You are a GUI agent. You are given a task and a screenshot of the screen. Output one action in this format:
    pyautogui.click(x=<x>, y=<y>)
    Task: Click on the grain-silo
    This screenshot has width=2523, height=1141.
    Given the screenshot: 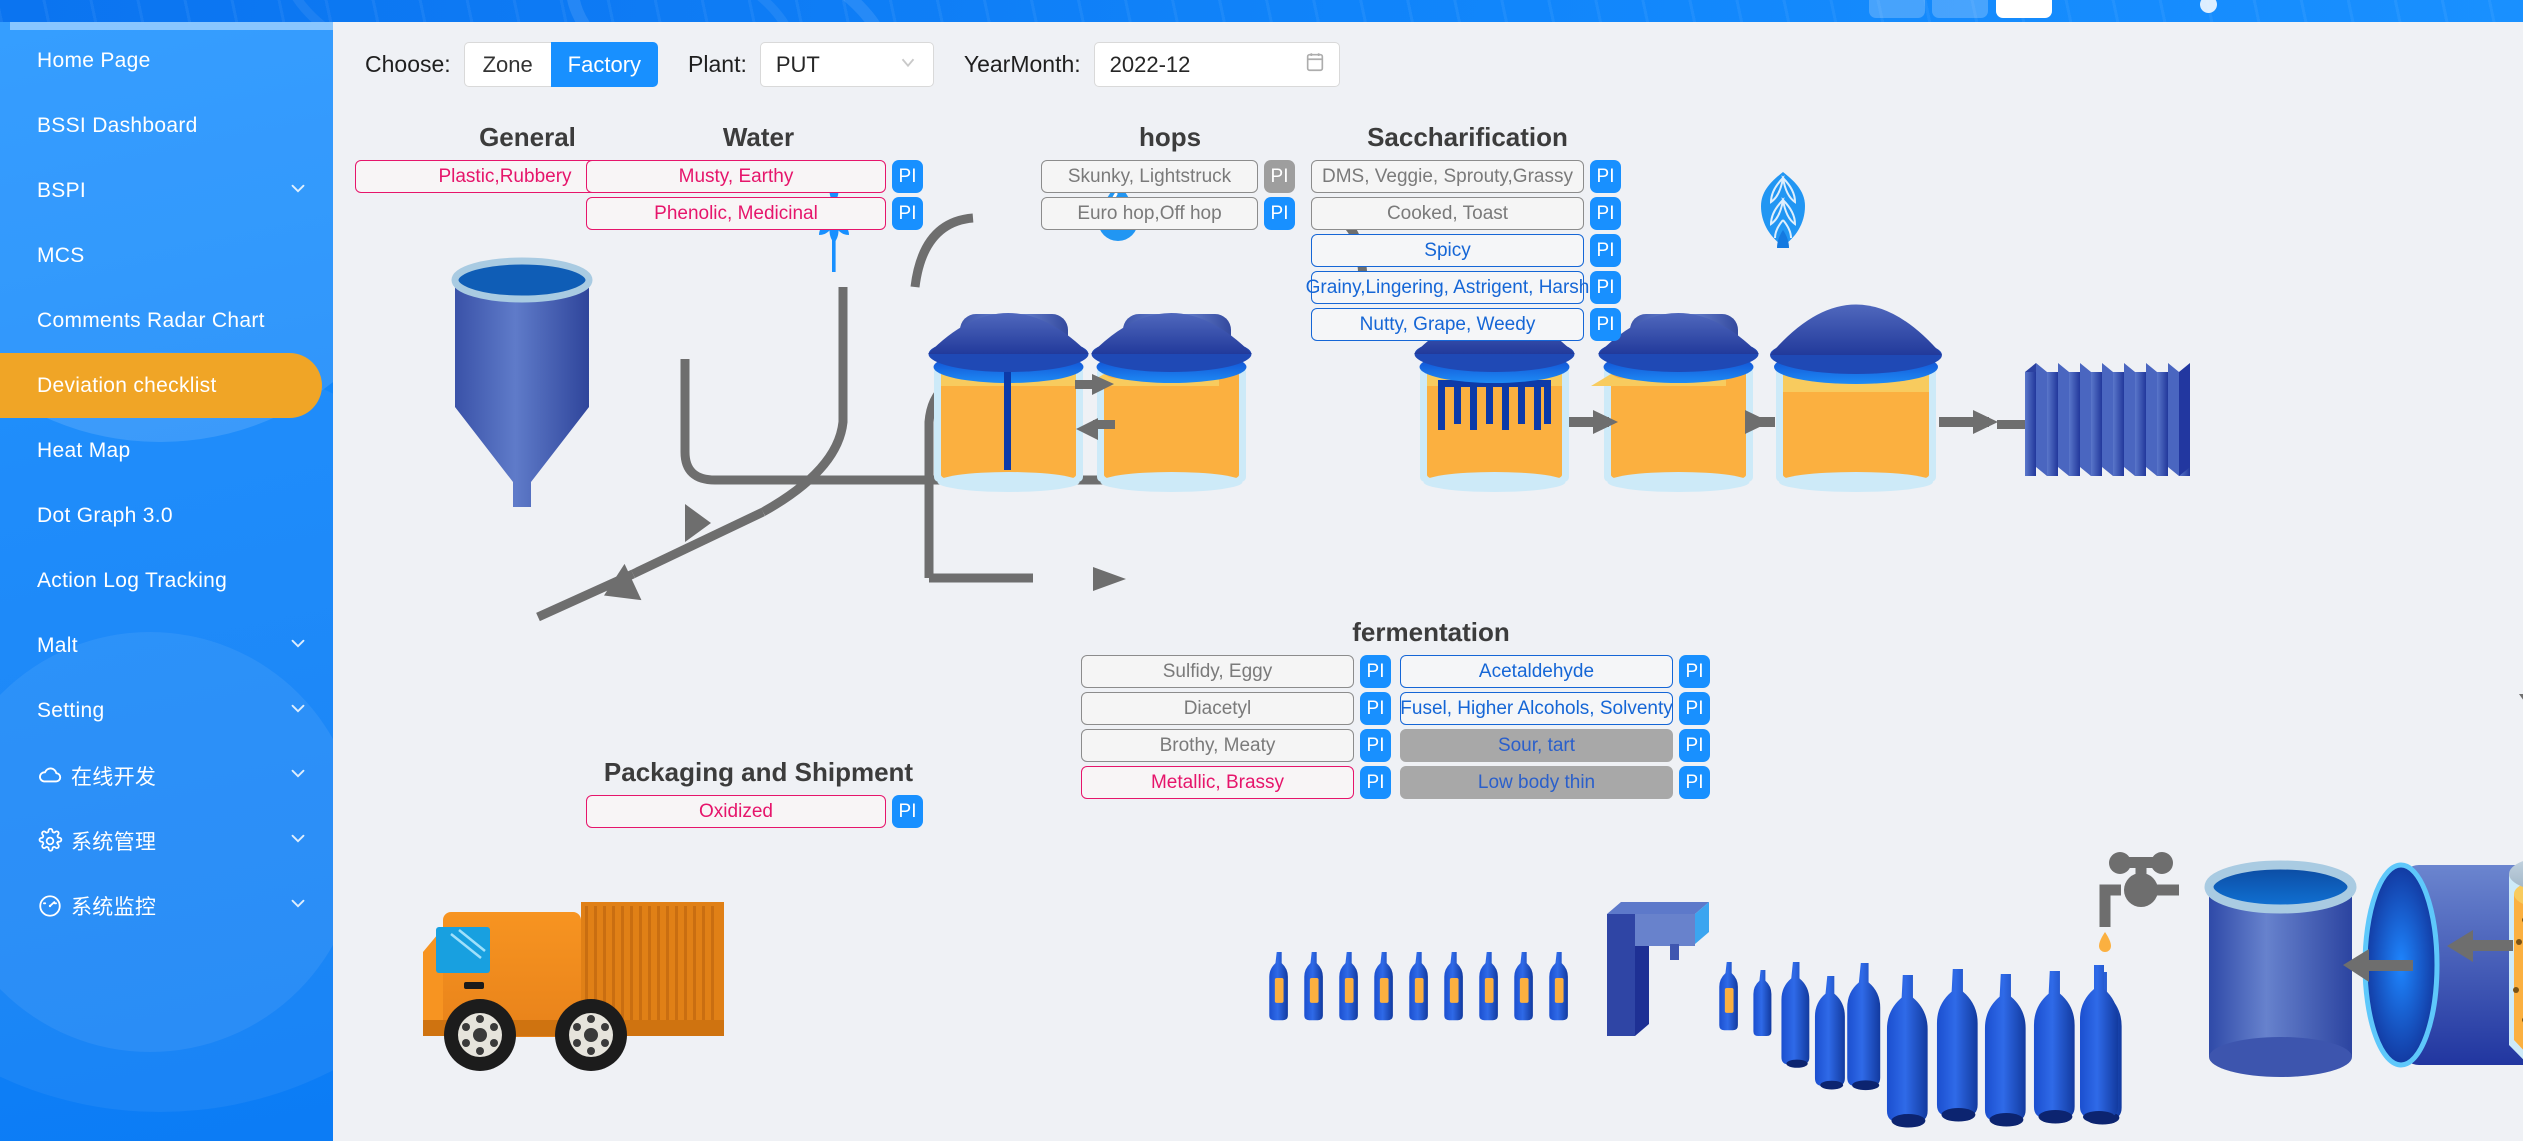 What is the action you would take?
    pyautogui.click(x=522, y=382)
    